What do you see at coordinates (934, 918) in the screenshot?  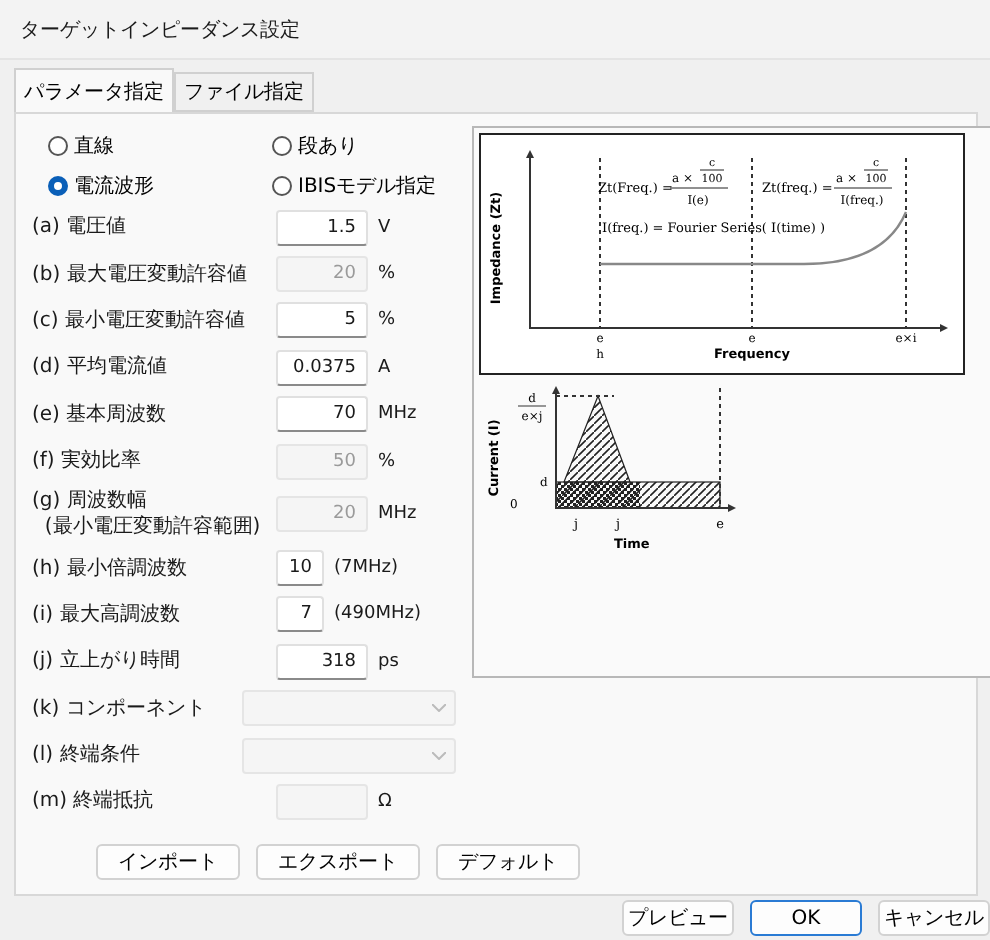 I see `dialog-button: キャンセル` at bounding box center [934, 918].